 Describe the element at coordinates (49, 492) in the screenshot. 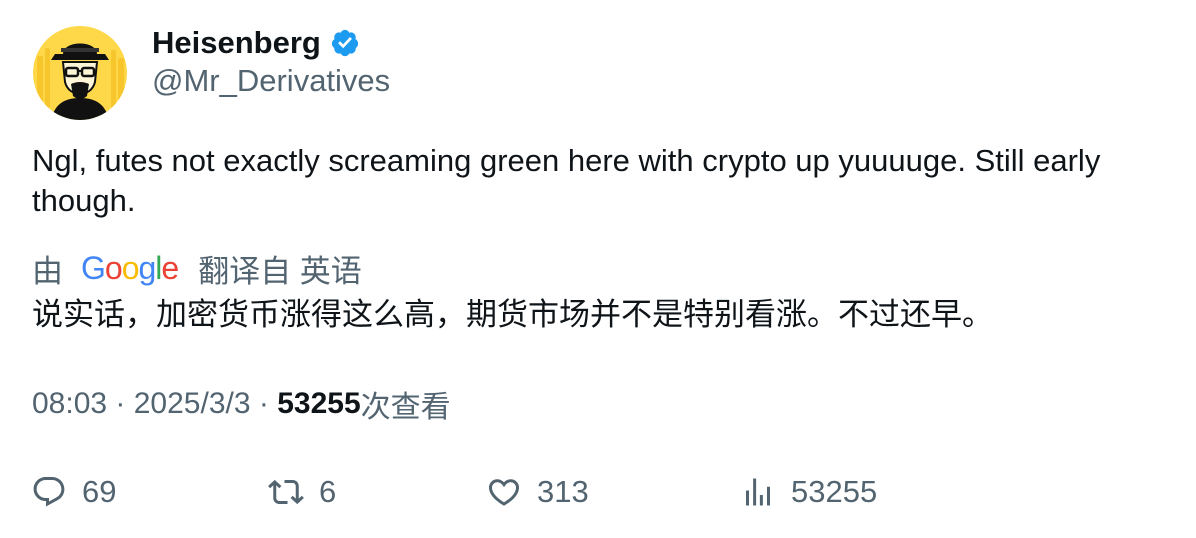

I see `reply-icon` at that location.